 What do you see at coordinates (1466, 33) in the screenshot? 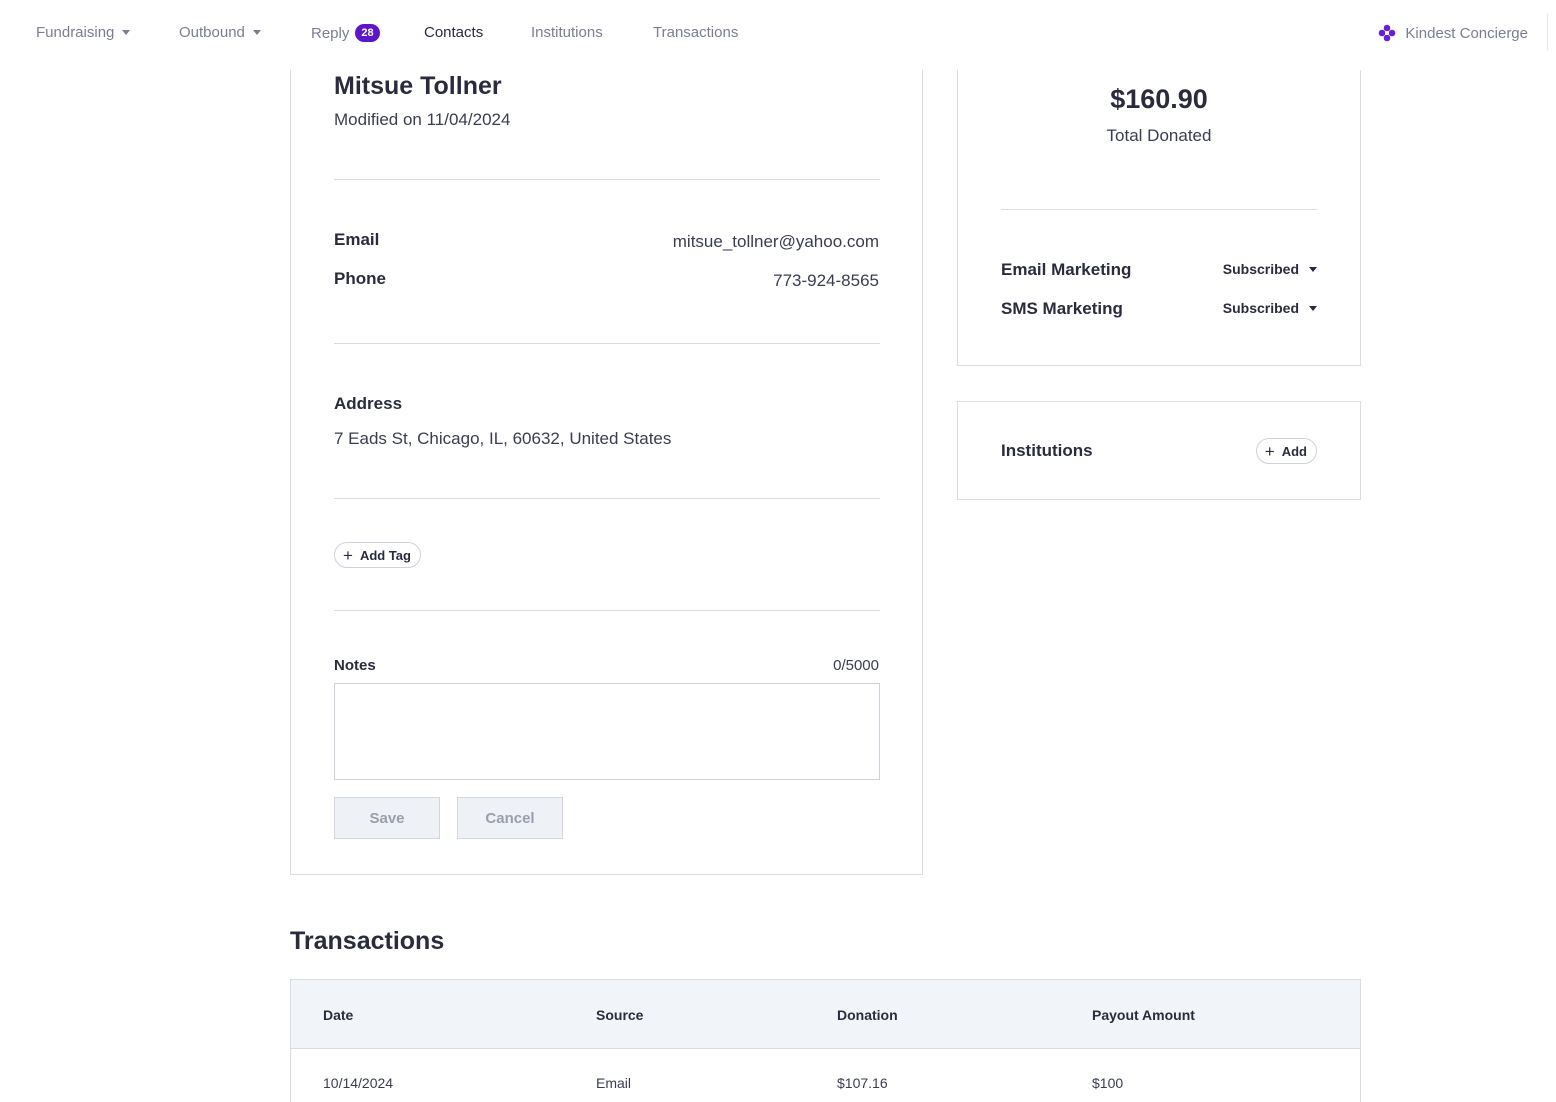
I see `brand-label: Kindest Concierge` at bounding box center [1466, 33].